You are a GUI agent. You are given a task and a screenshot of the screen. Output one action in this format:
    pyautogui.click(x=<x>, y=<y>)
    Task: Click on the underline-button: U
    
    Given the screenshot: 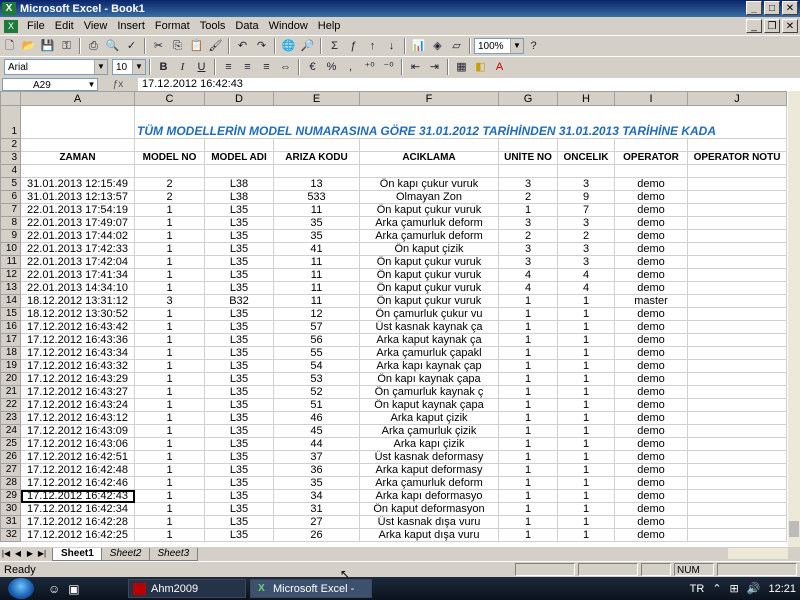 What is the action you would take?
    pyautogui.click(x=201, y=67)
    